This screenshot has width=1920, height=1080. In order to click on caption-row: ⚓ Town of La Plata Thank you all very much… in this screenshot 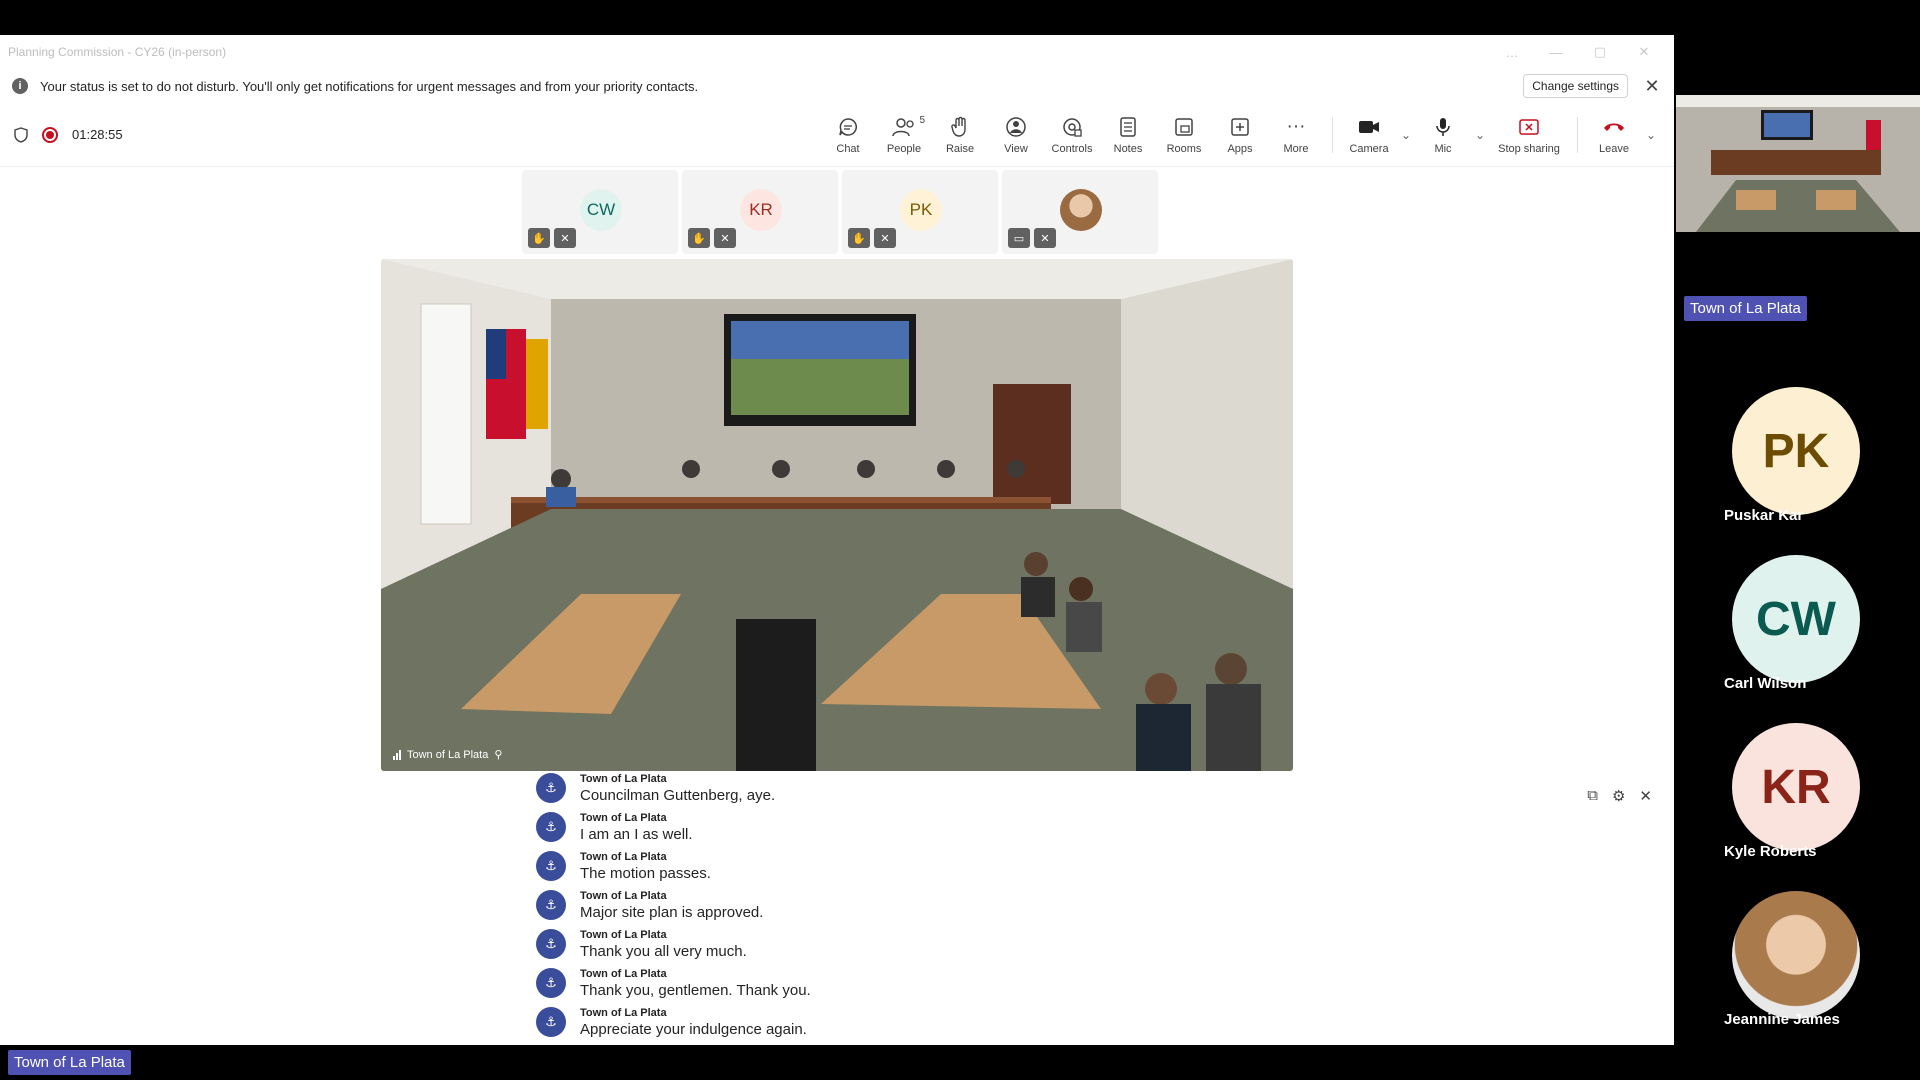, I will do `click(641, 944)`.